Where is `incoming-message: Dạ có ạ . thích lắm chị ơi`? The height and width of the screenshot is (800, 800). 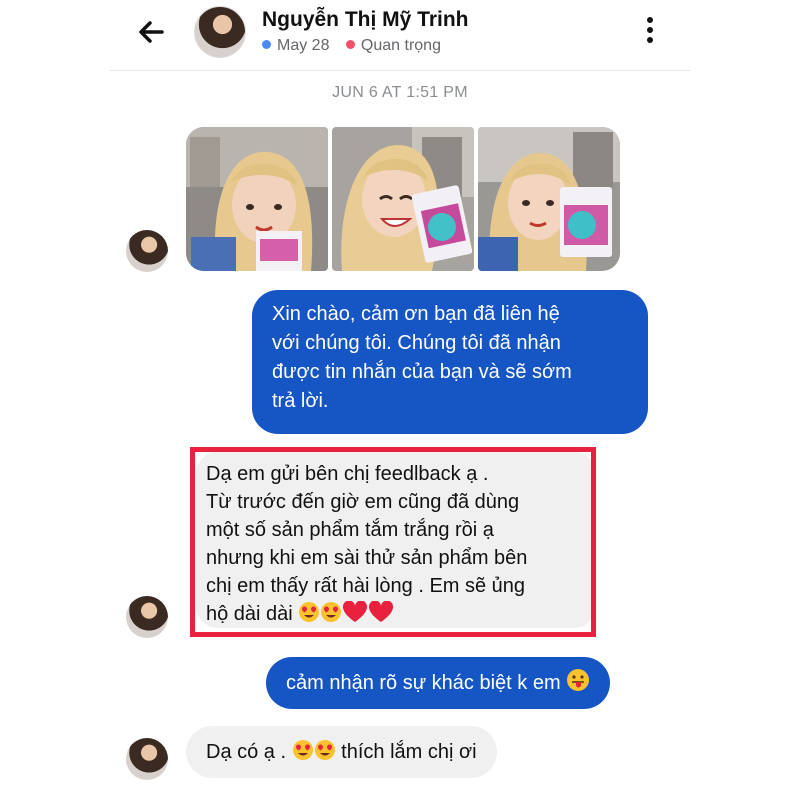
incoming-message: Dạ có ạ . thích lắm chị ơi is located at coordinates (341, 752).